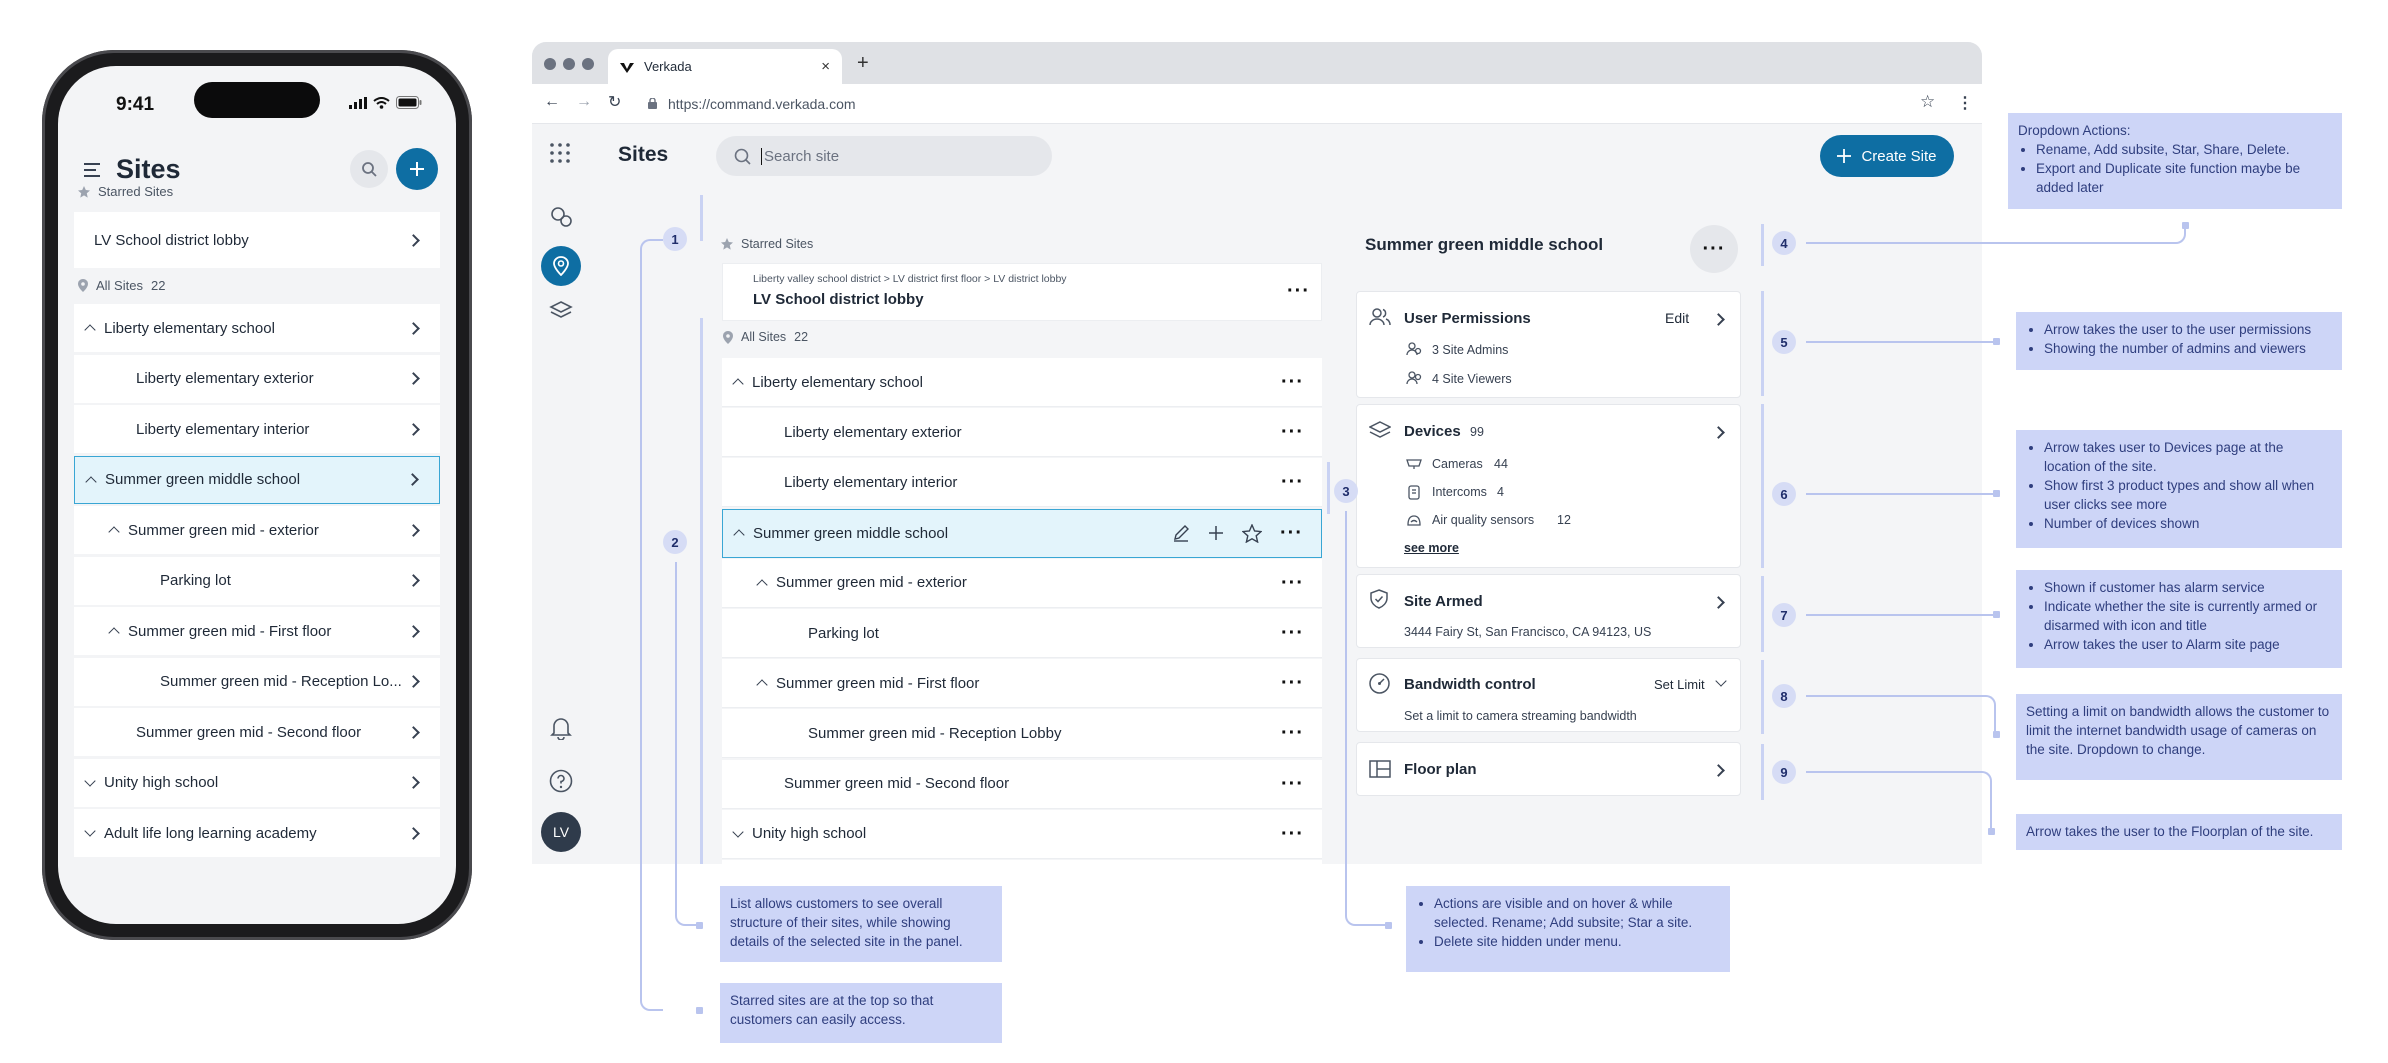 The width and height of the screenshot is (2388, 1063). Describe the element at coordinates (561, 217) in the screenshot. I see `org-settings-icon` at that location.